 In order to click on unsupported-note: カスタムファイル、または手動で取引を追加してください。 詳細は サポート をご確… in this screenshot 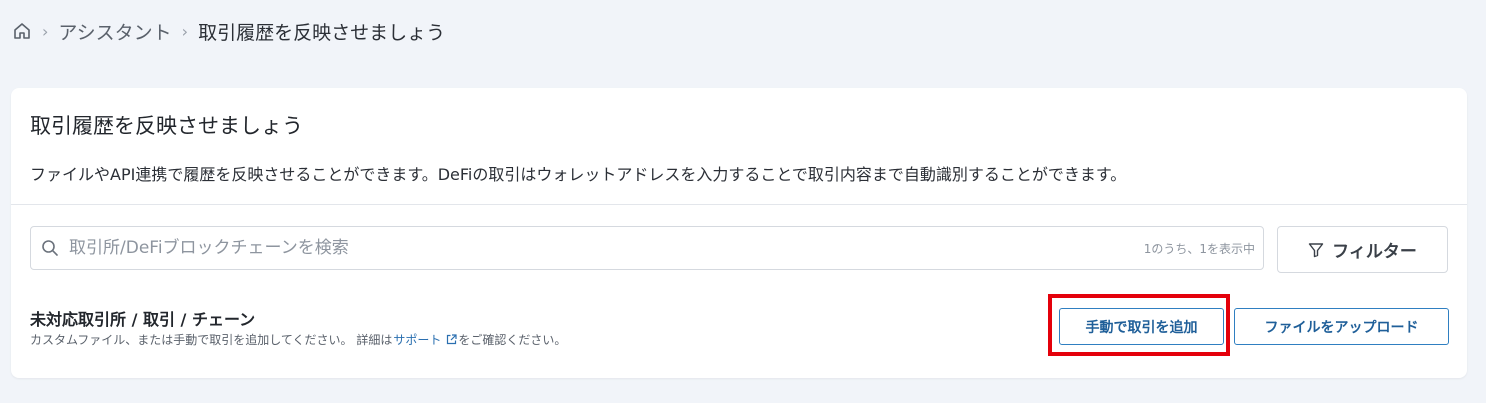, I will do `click(298, 339)`.